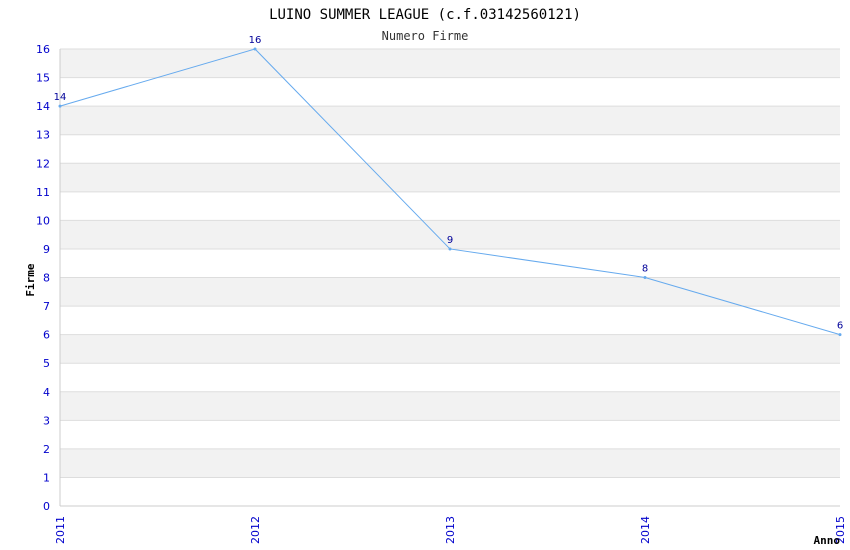 The width and height of the screenshot is (850, 550). What do you see at coordinates (255, 530) in the screenshot?
I see `x-tick-label: 2012` at bounding box center [255, 530].